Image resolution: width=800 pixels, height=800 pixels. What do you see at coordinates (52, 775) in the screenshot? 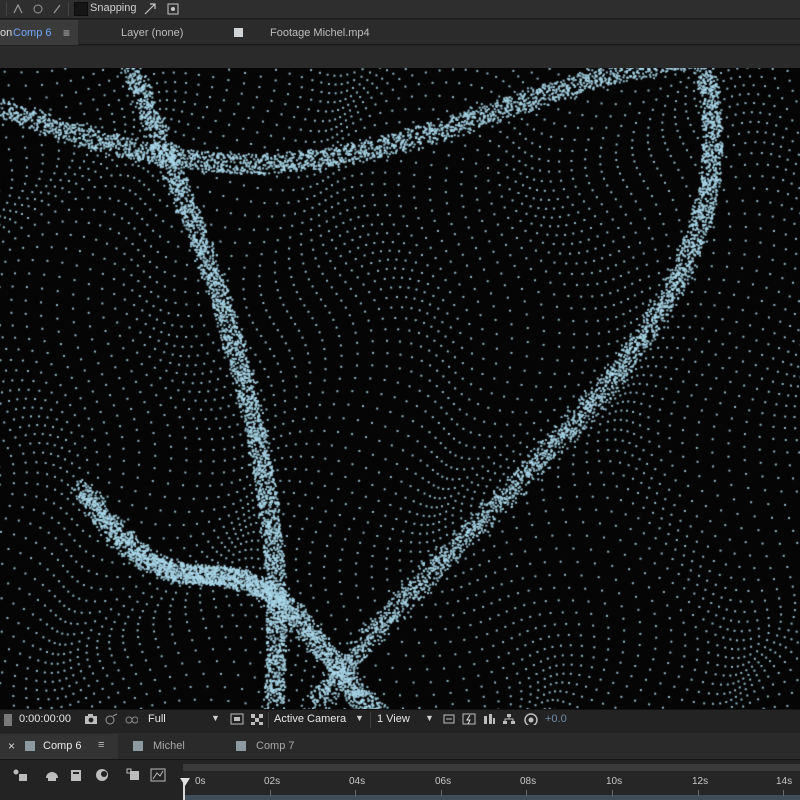
I see `draft-3d-icon` at bounding box center [52, 775].